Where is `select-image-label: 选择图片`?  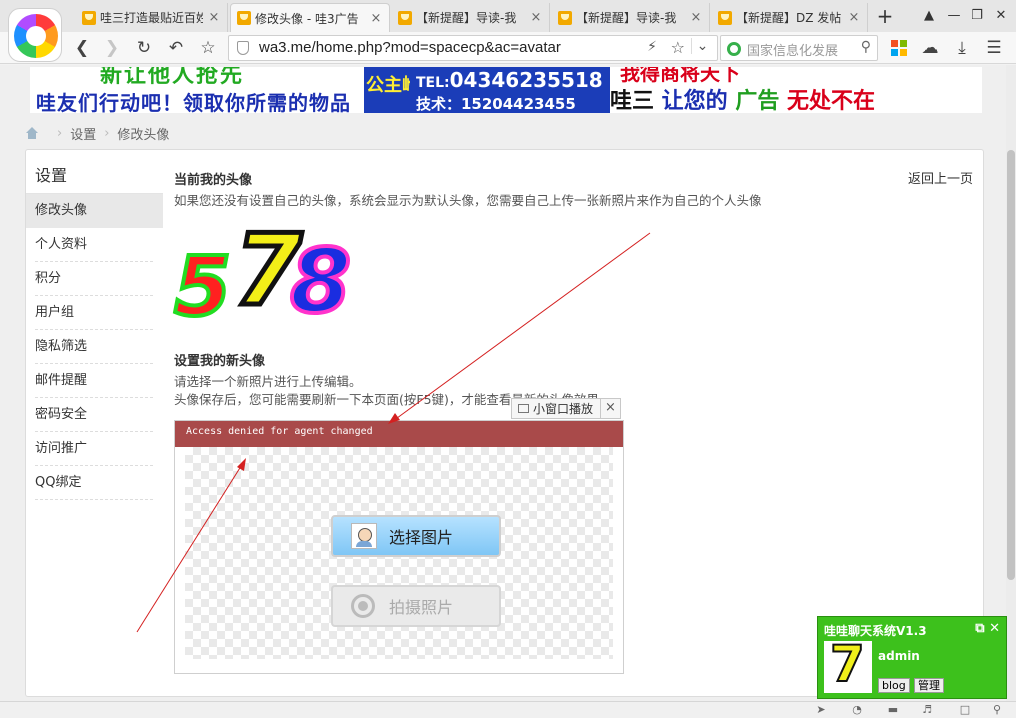 select-image-label: 选择图片 is located at coordinates (421, 537).